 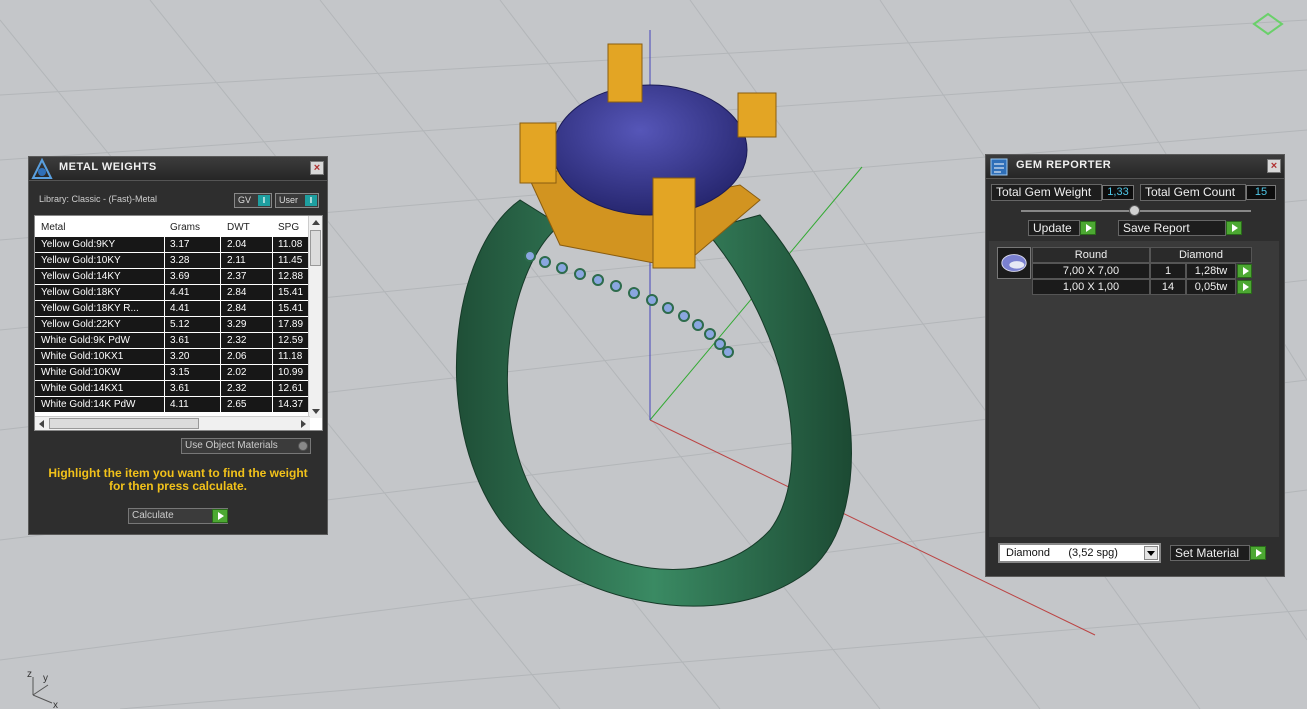 What do you see at coordinates (290, 244) in the screenshot?
I see `metal-spg: 11.08` at bounding box center [290, 244].